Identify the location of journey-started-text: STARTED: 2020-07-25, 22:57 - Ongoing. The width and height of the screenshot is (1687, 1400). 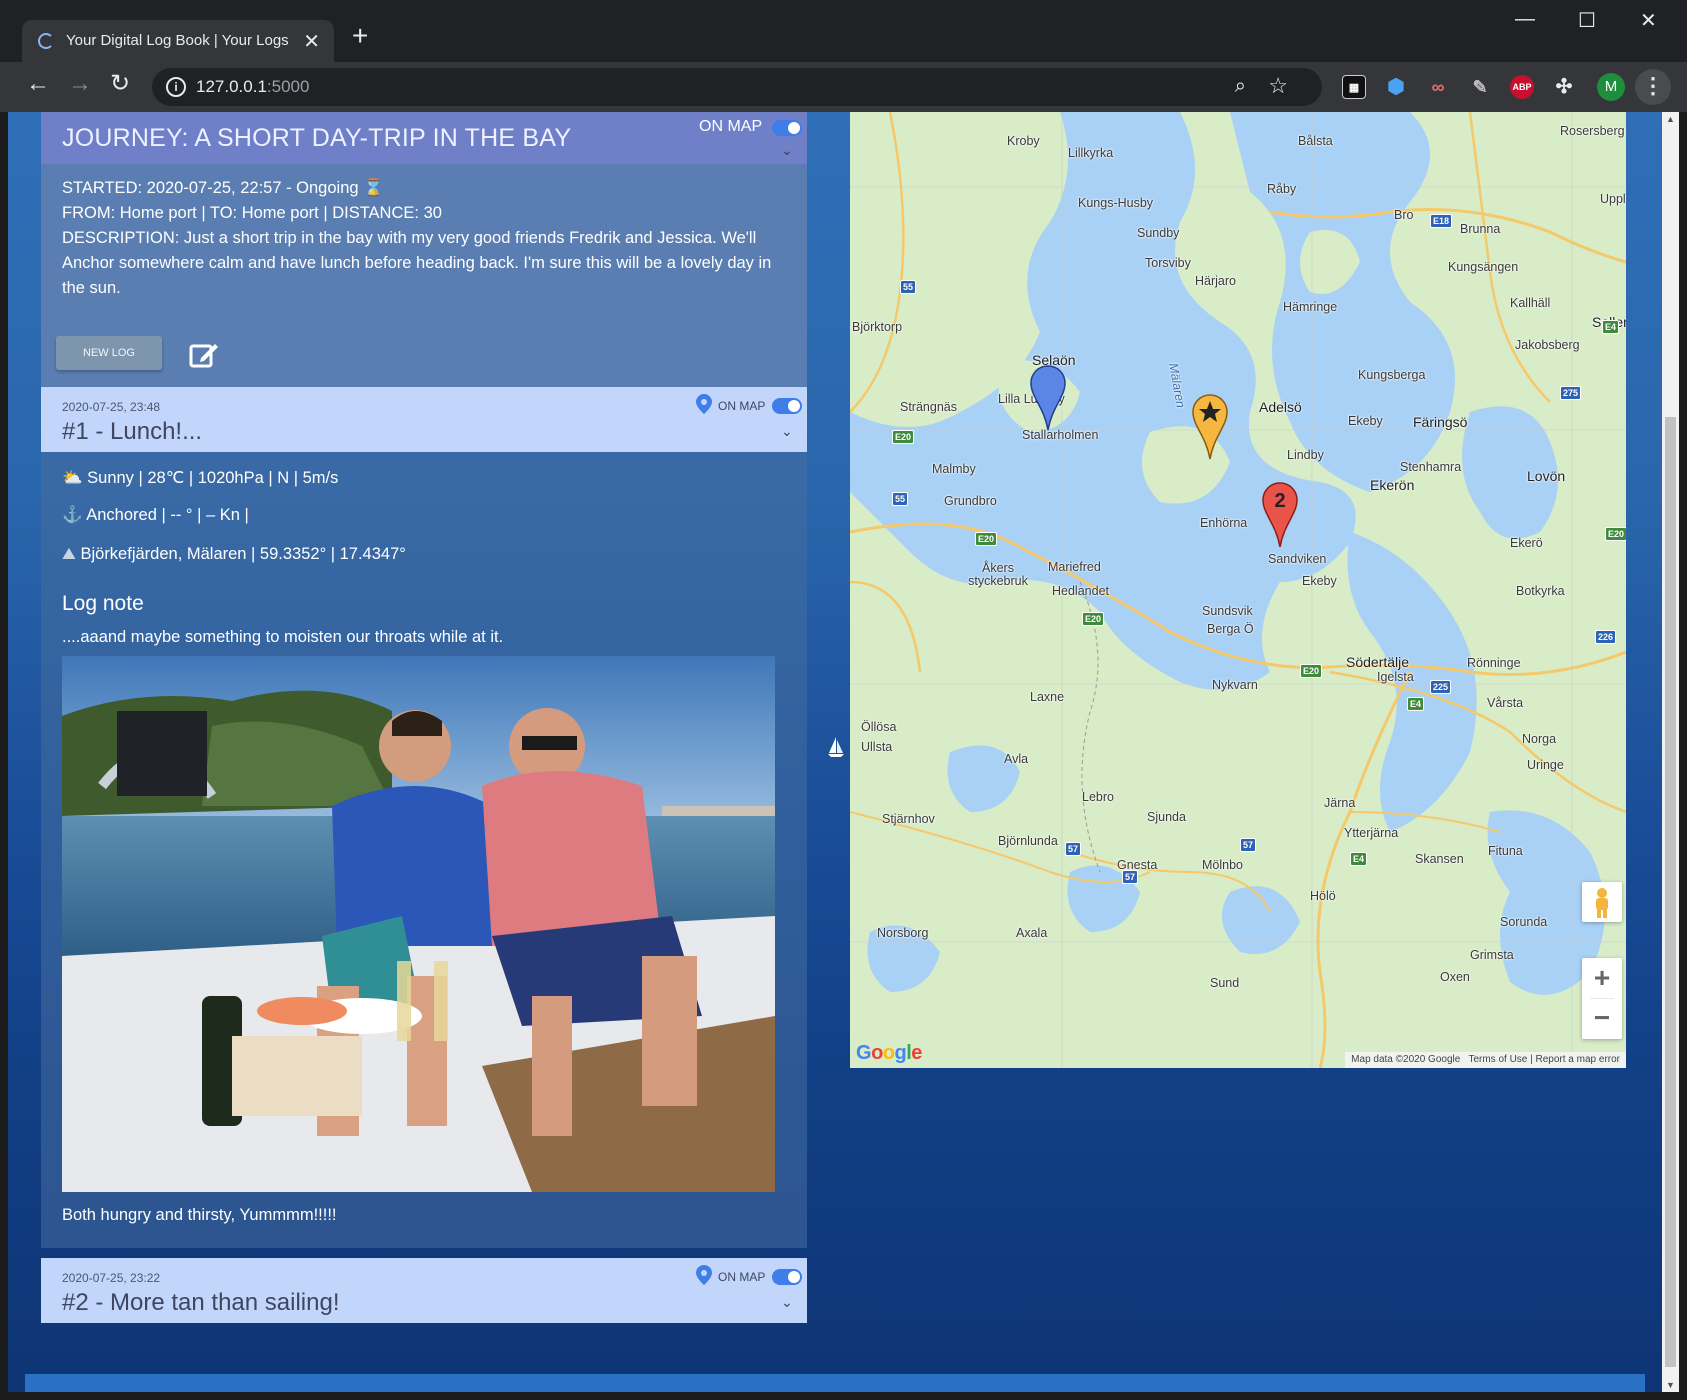
(210, 188).